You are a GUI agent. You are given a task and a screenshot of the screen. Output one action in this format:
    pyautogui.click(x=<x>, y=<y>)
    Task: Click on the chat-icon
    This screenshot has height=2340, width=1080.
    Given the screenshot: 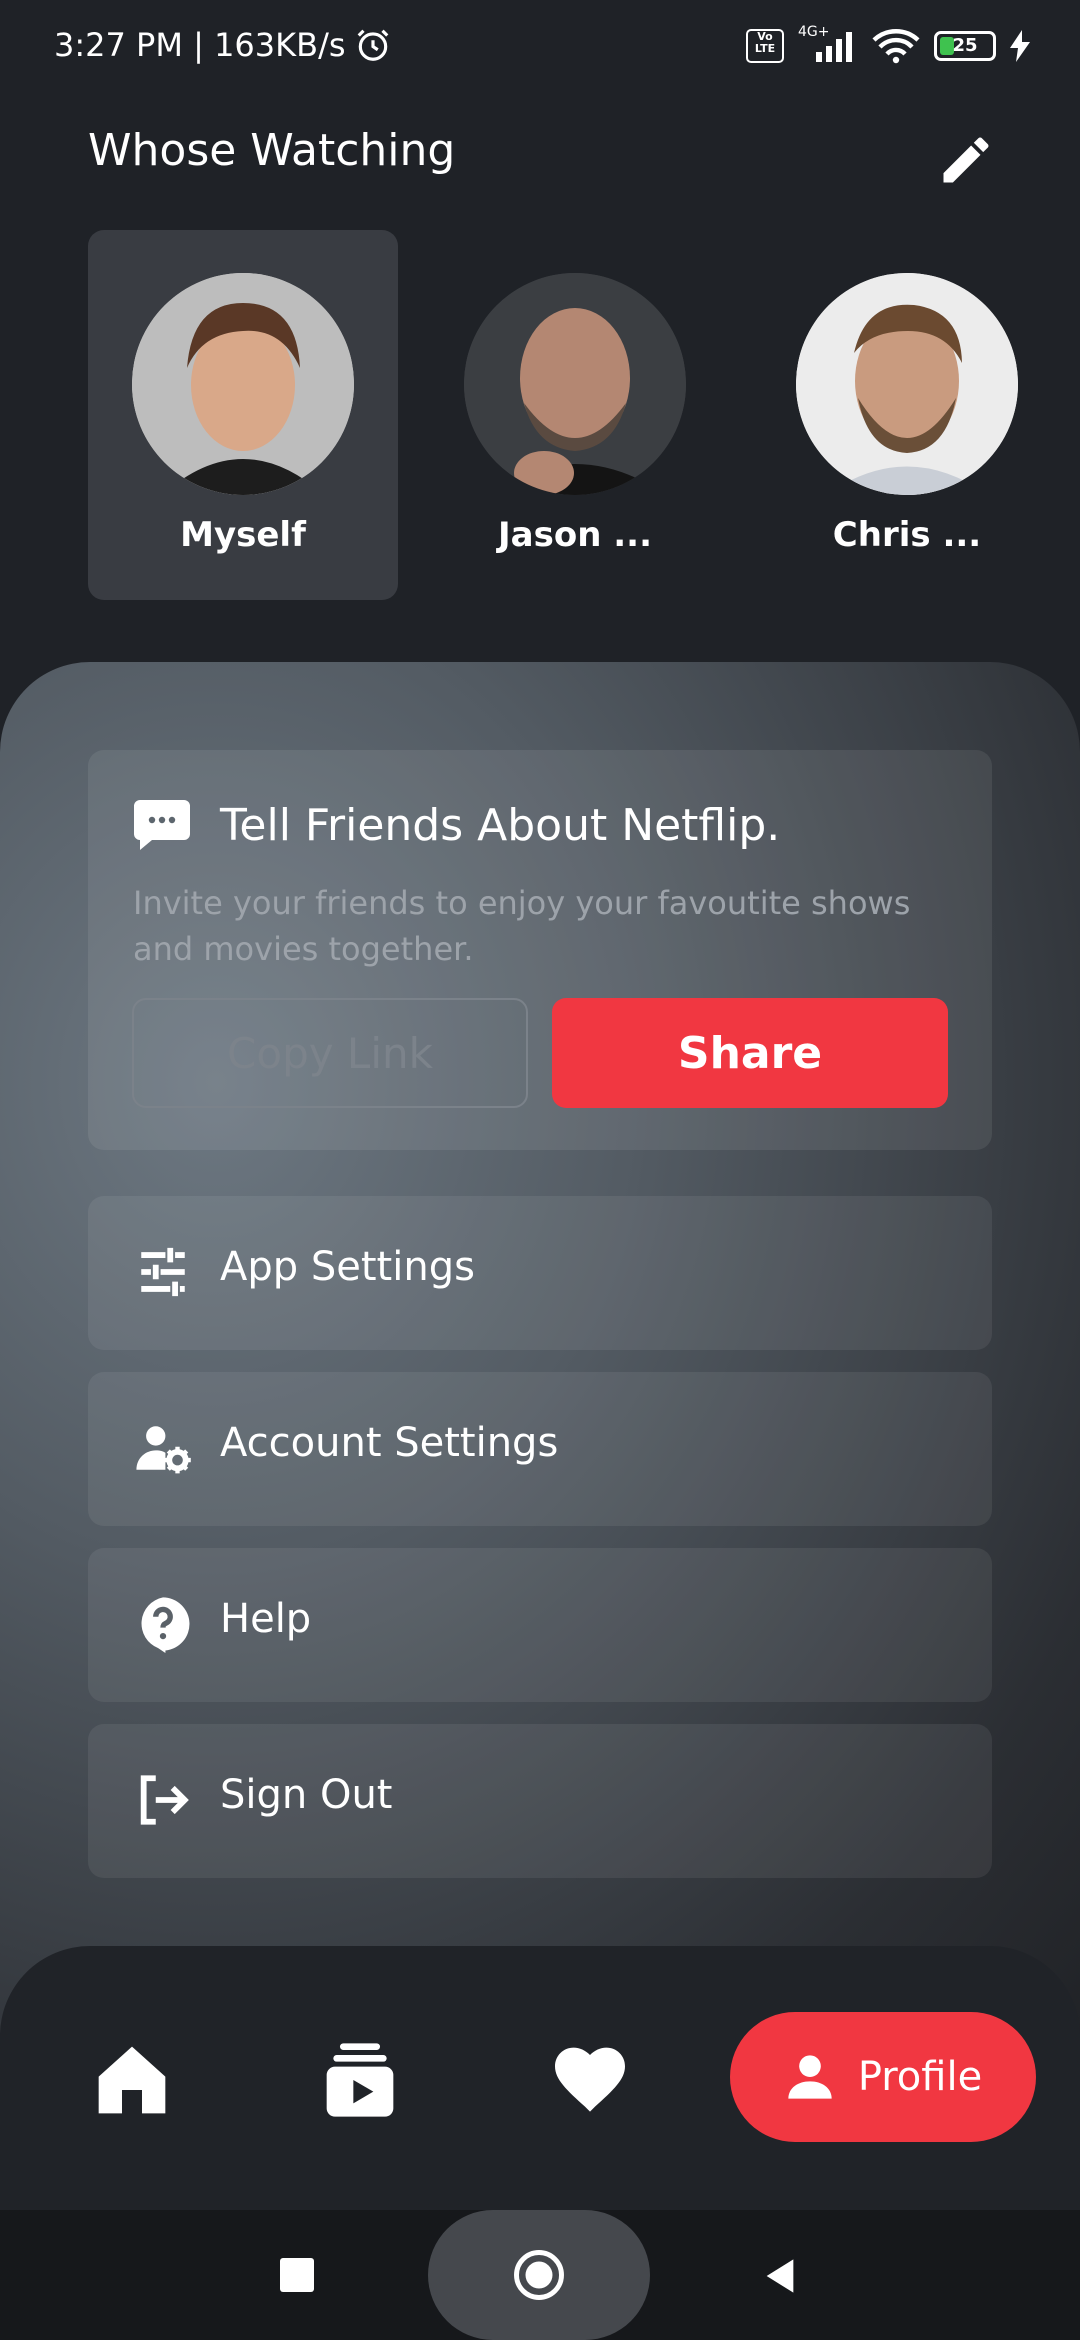 What is the action you would take?
    pyautogui.click(x=162, y=825)
    